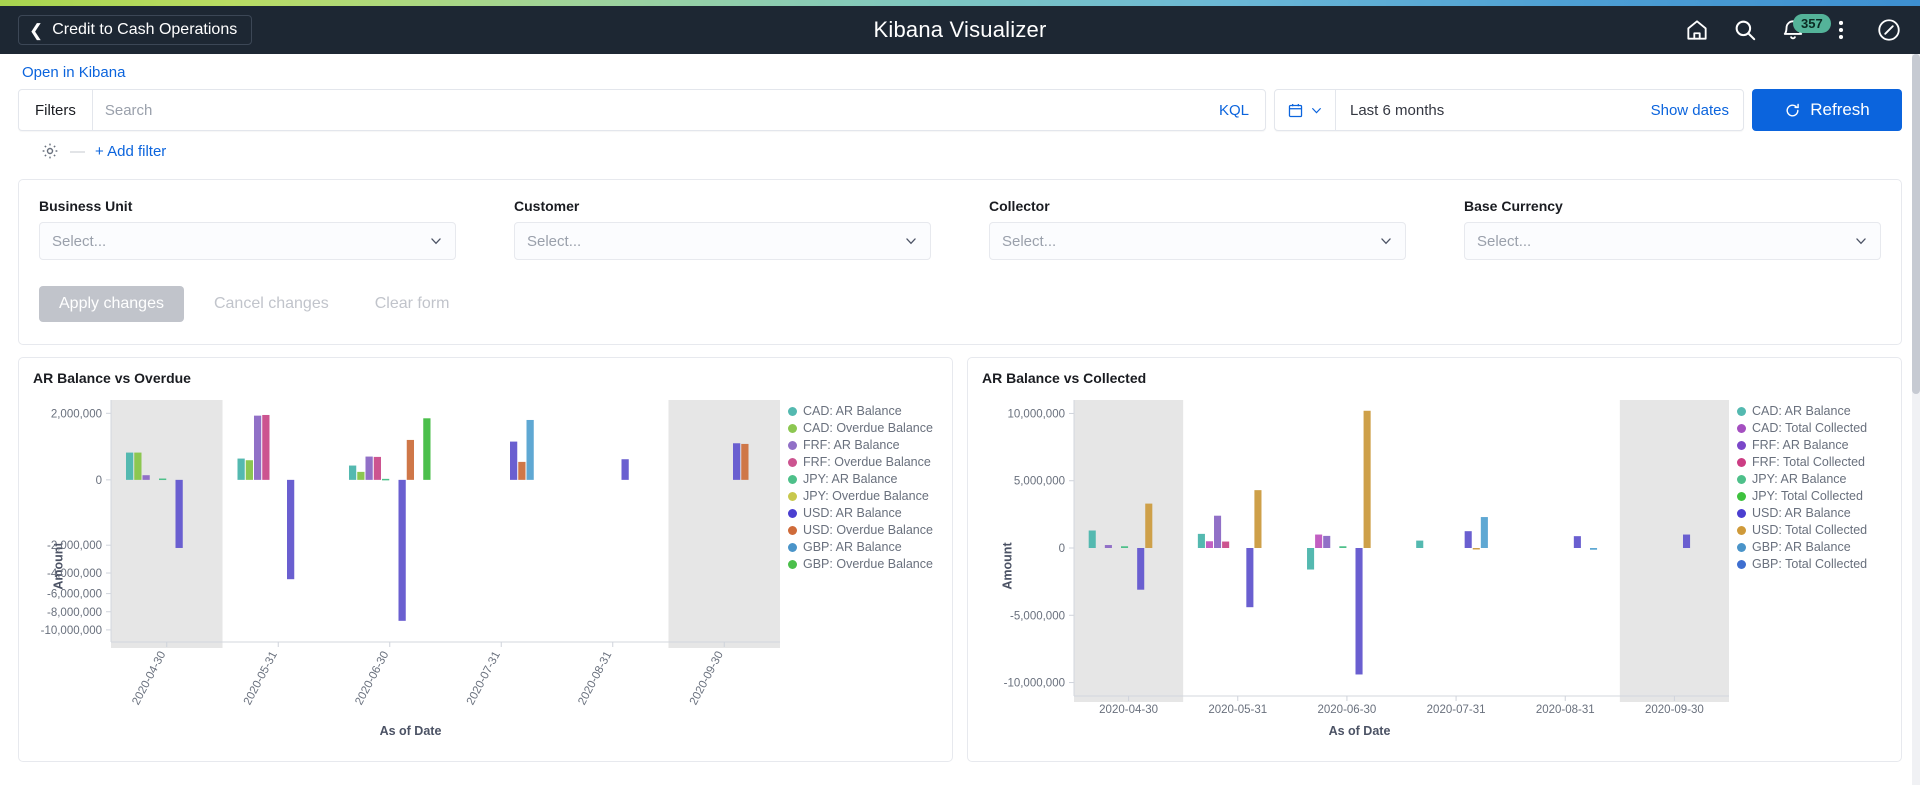 The width and height of the screenshot is (1920, 785). Describe the element at coordinates (1801, 411) in the screenshot. I see `legend-label: CAD: AR Balance` at that location.